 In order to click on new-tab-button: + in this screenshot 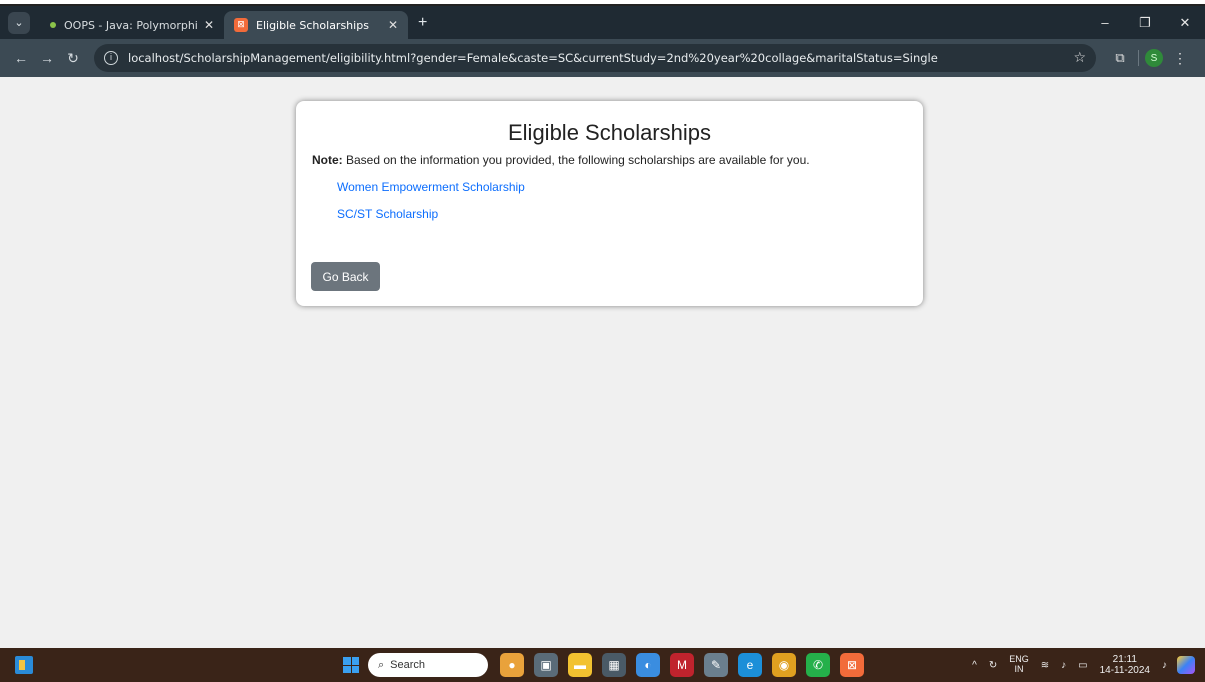, I will do `click(422, 23)`.